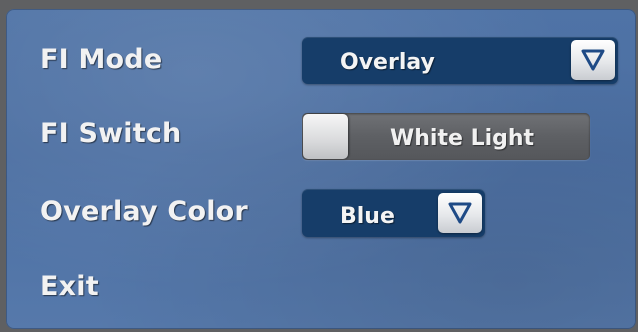 This screenshot has height=332, width=638. I want to click on fi-switch-toggle: White Light, so click(446, 136).